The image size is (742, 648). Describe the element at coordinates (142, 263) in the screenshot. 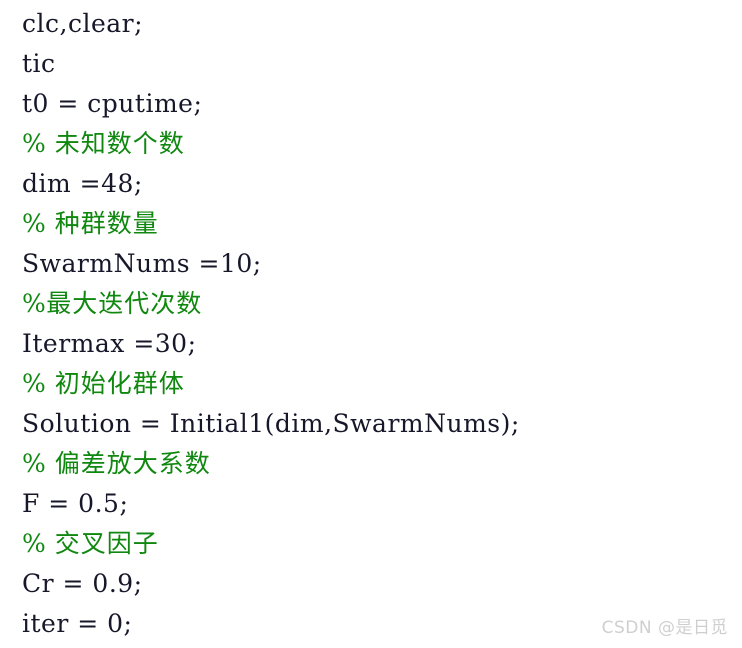

I see `code-line: SwarmNums =10;` at that location.